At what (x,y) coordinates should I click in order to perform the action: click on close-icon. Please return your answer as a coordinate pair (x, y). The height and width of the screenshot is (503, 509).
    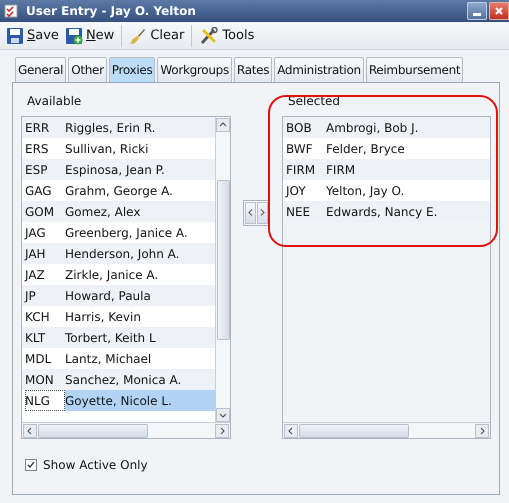
    Looking at the image, I should click on (499, 11).